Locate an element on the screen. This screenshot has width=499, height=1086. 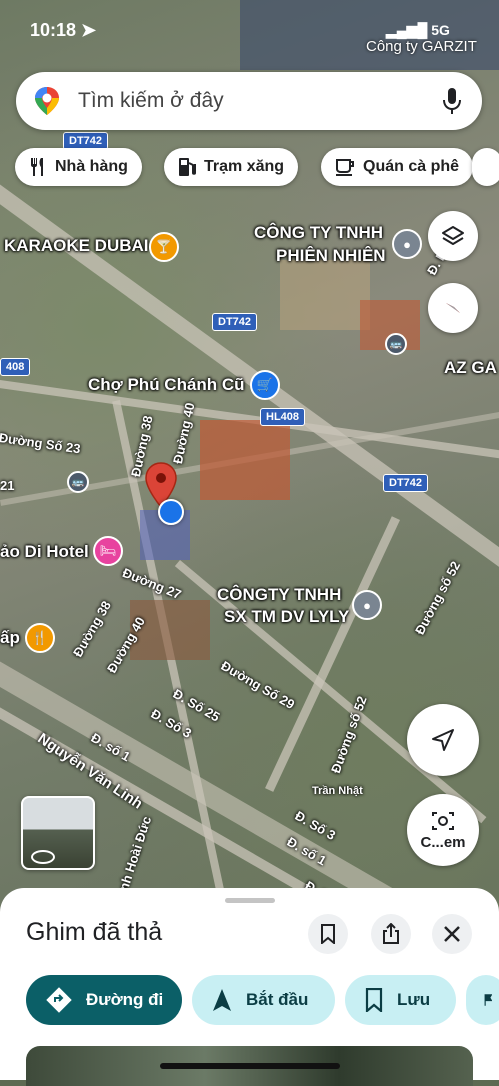
more-actions-button is located at coordinates (482, 1000).